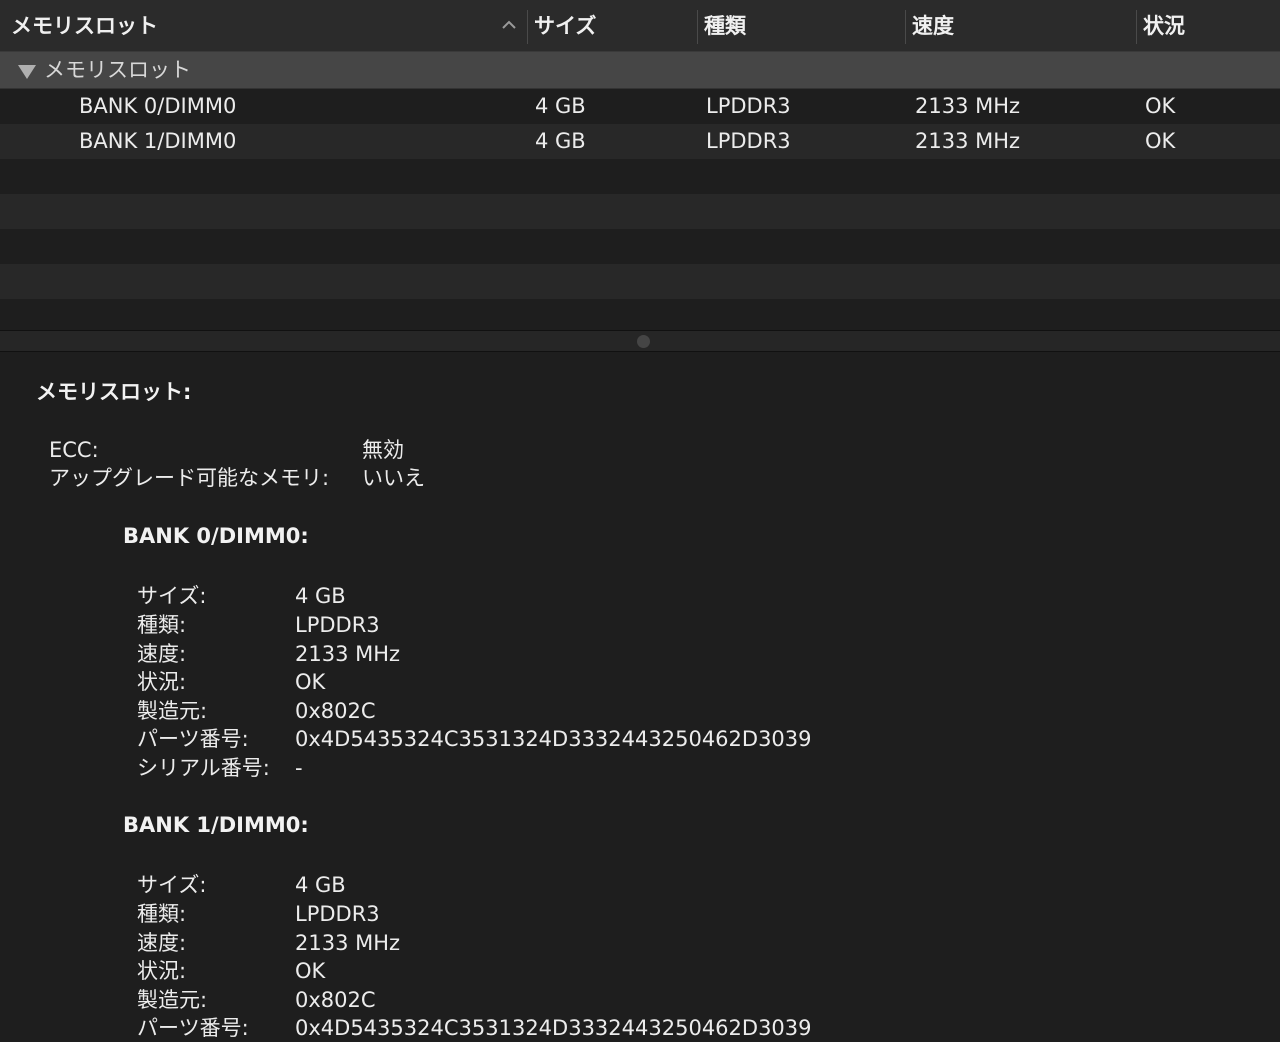 This screenshot has width=1280, height=1042. I want to click on serial-number-value: -, so click(299, 768).